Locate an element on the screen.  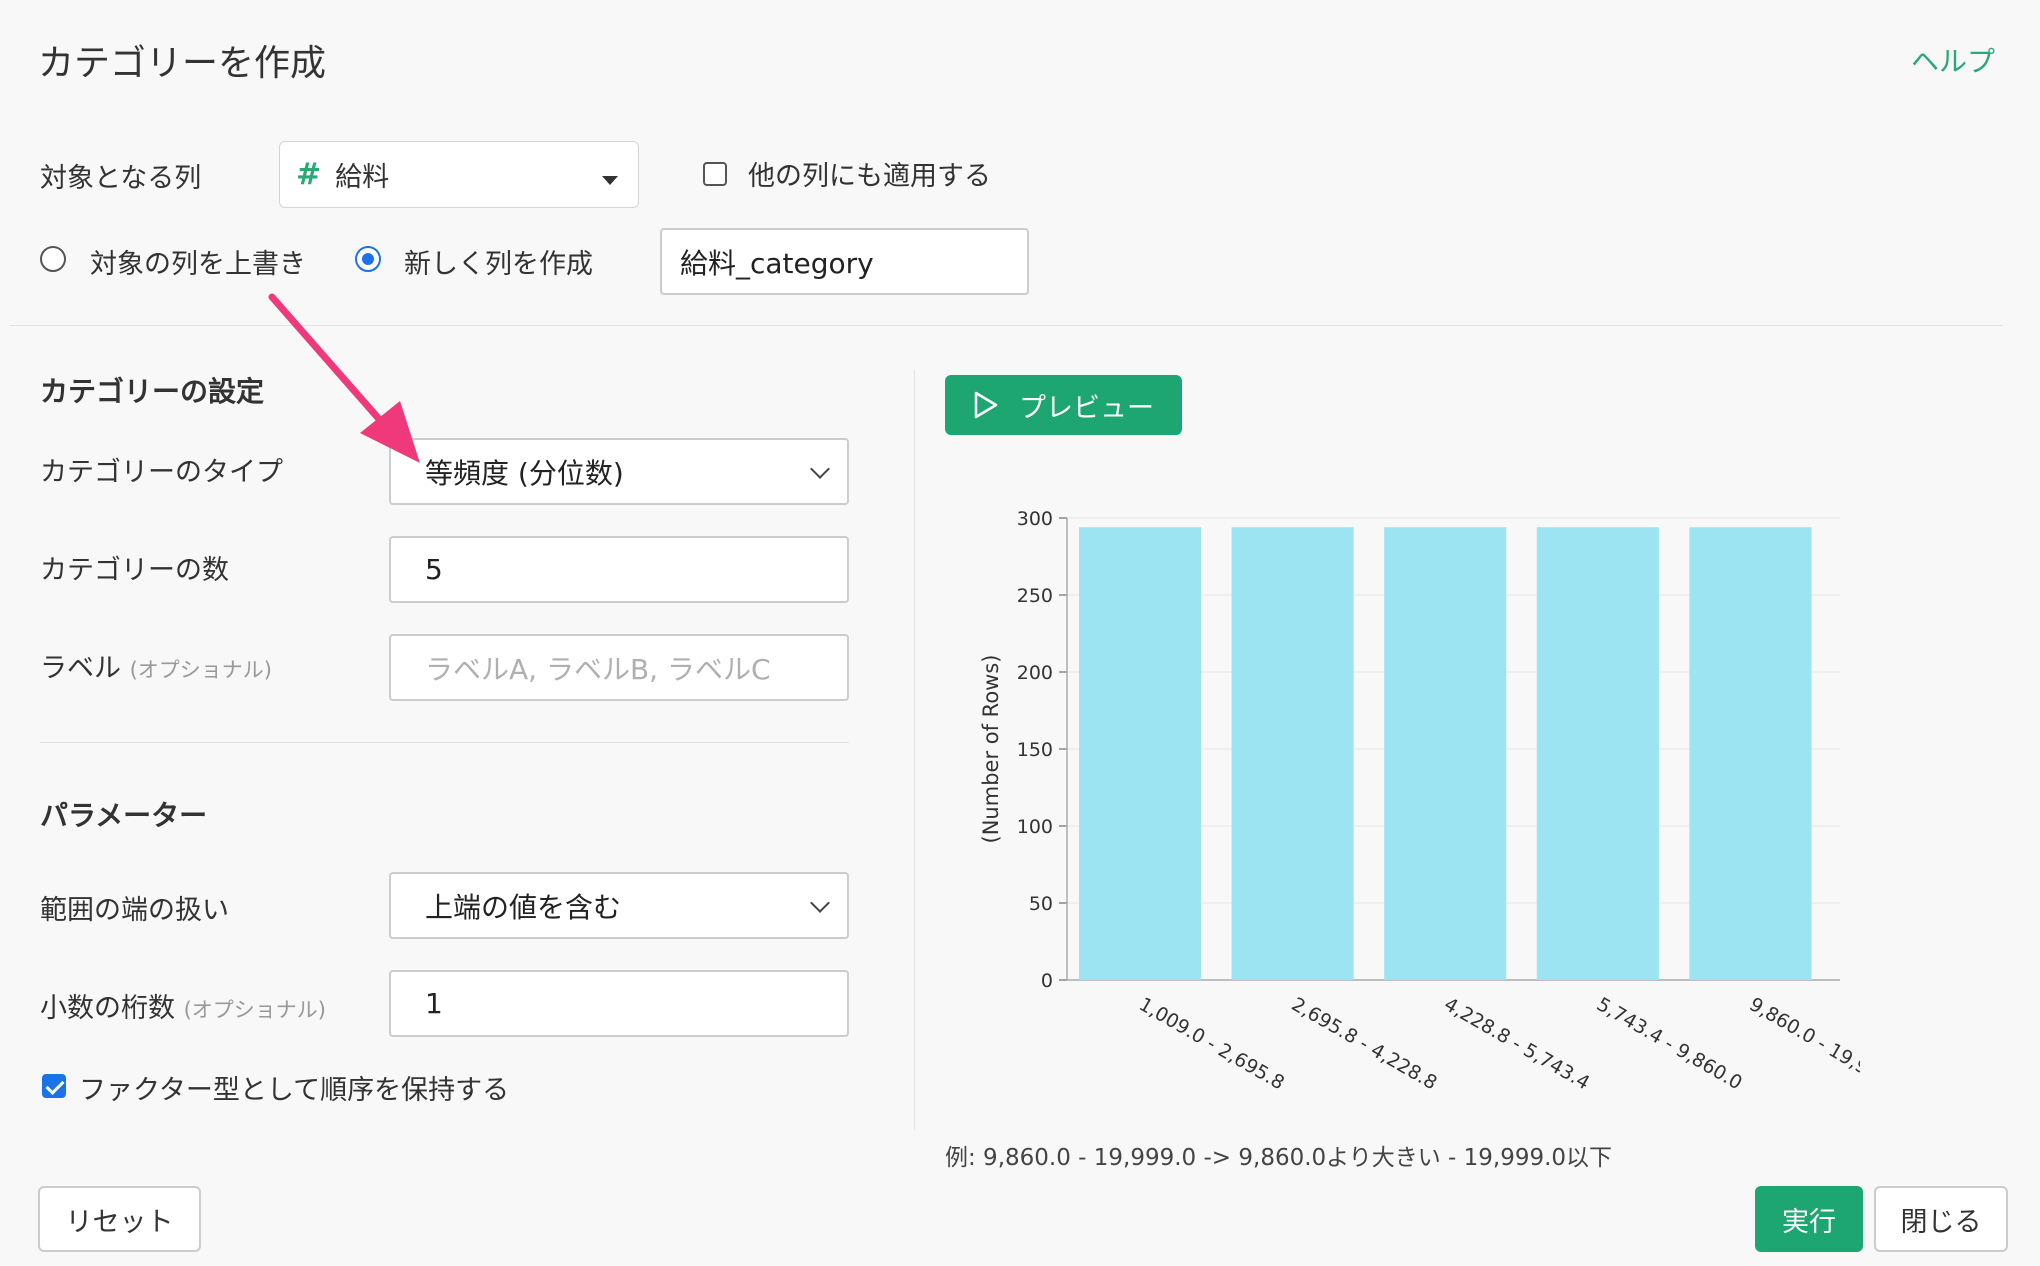
preview-button: プレビュー is located at coordinates (1063, 405).